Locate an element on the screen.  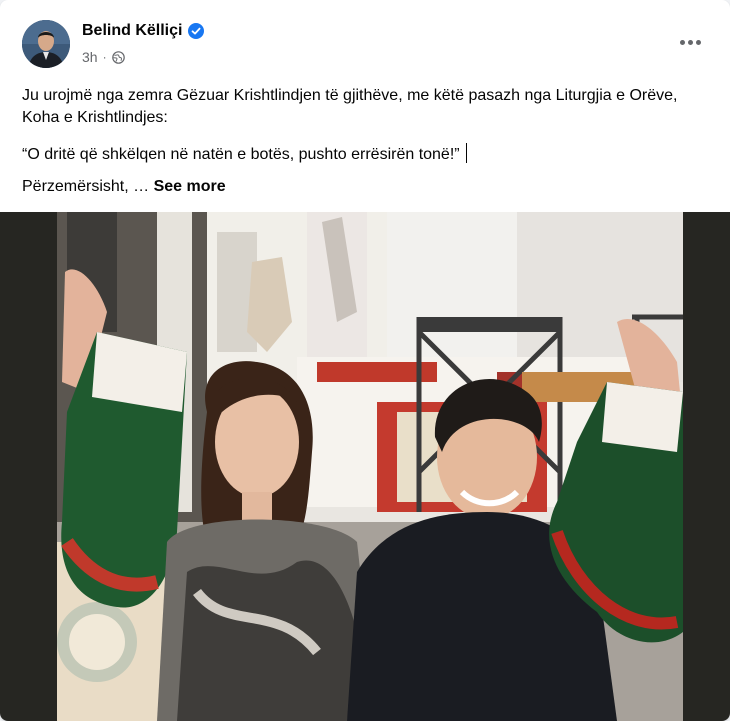
post-text-closing: Përzemërsisht, … See more is located at coordinates (365, 187).